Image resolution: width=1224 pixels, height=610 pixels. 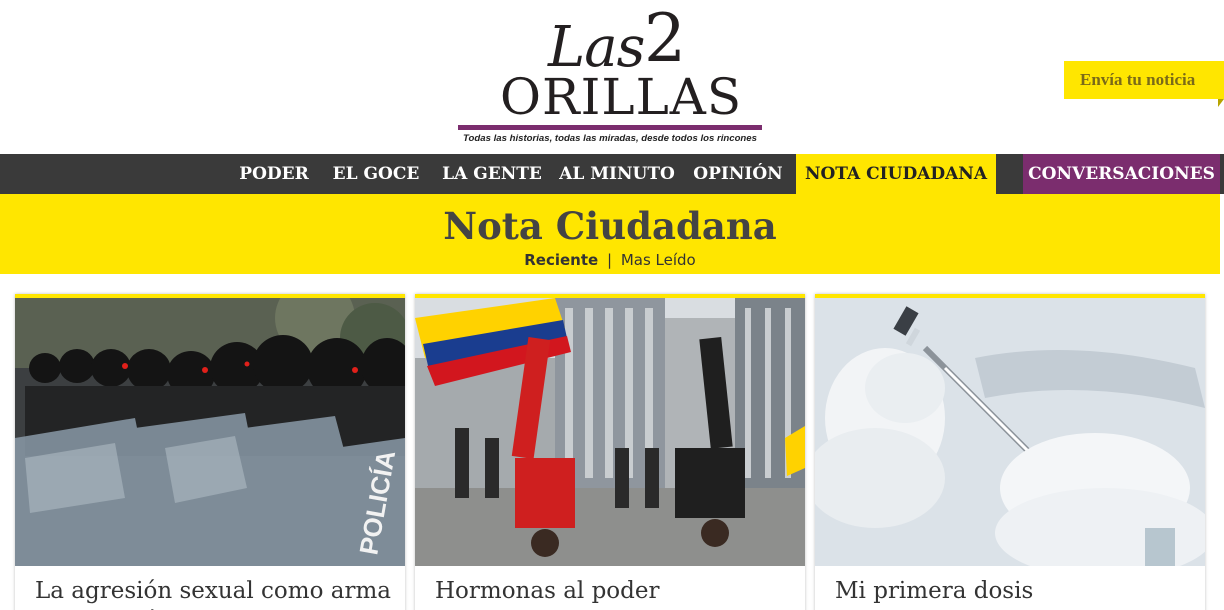 What do you see at coordinates (1015, 591) in the screenshot?
I see `card-title: Mi primera dosis` at bounding box center [1015, 591].